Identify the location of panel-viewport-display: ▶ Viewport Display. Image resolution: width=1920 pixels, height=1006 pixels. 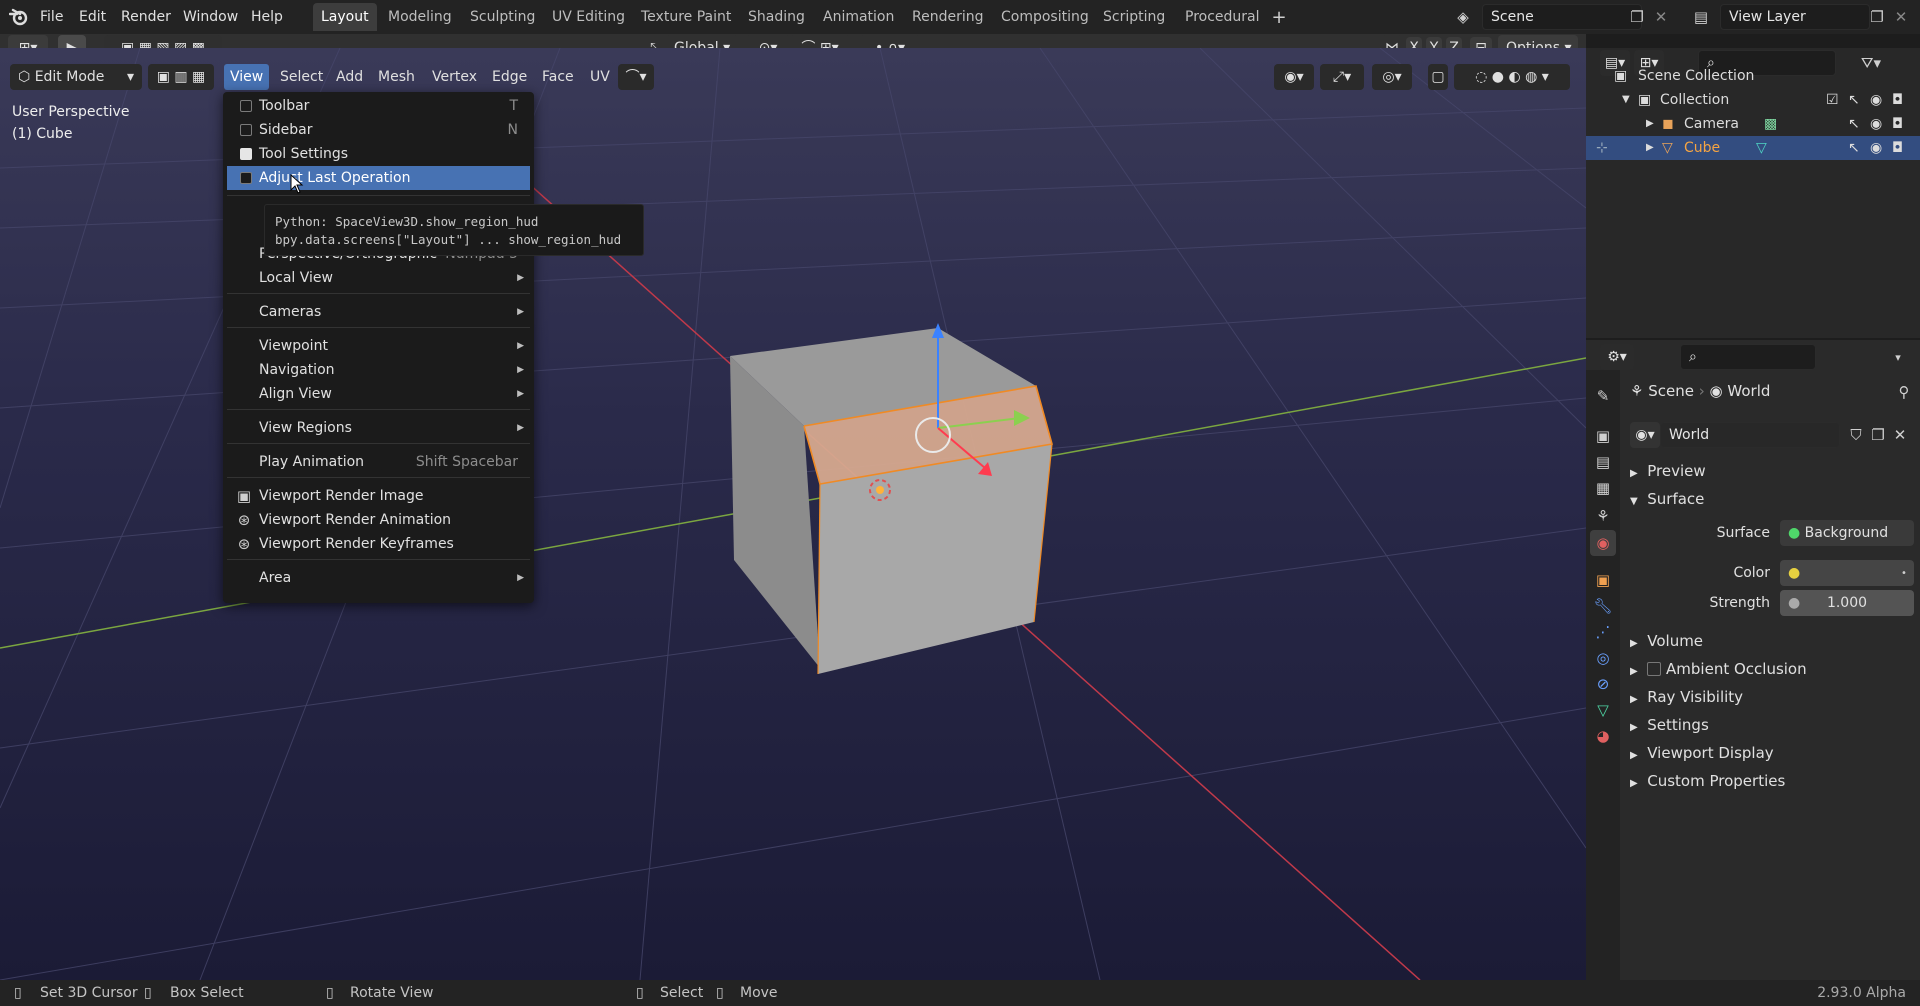
(1702, 753).